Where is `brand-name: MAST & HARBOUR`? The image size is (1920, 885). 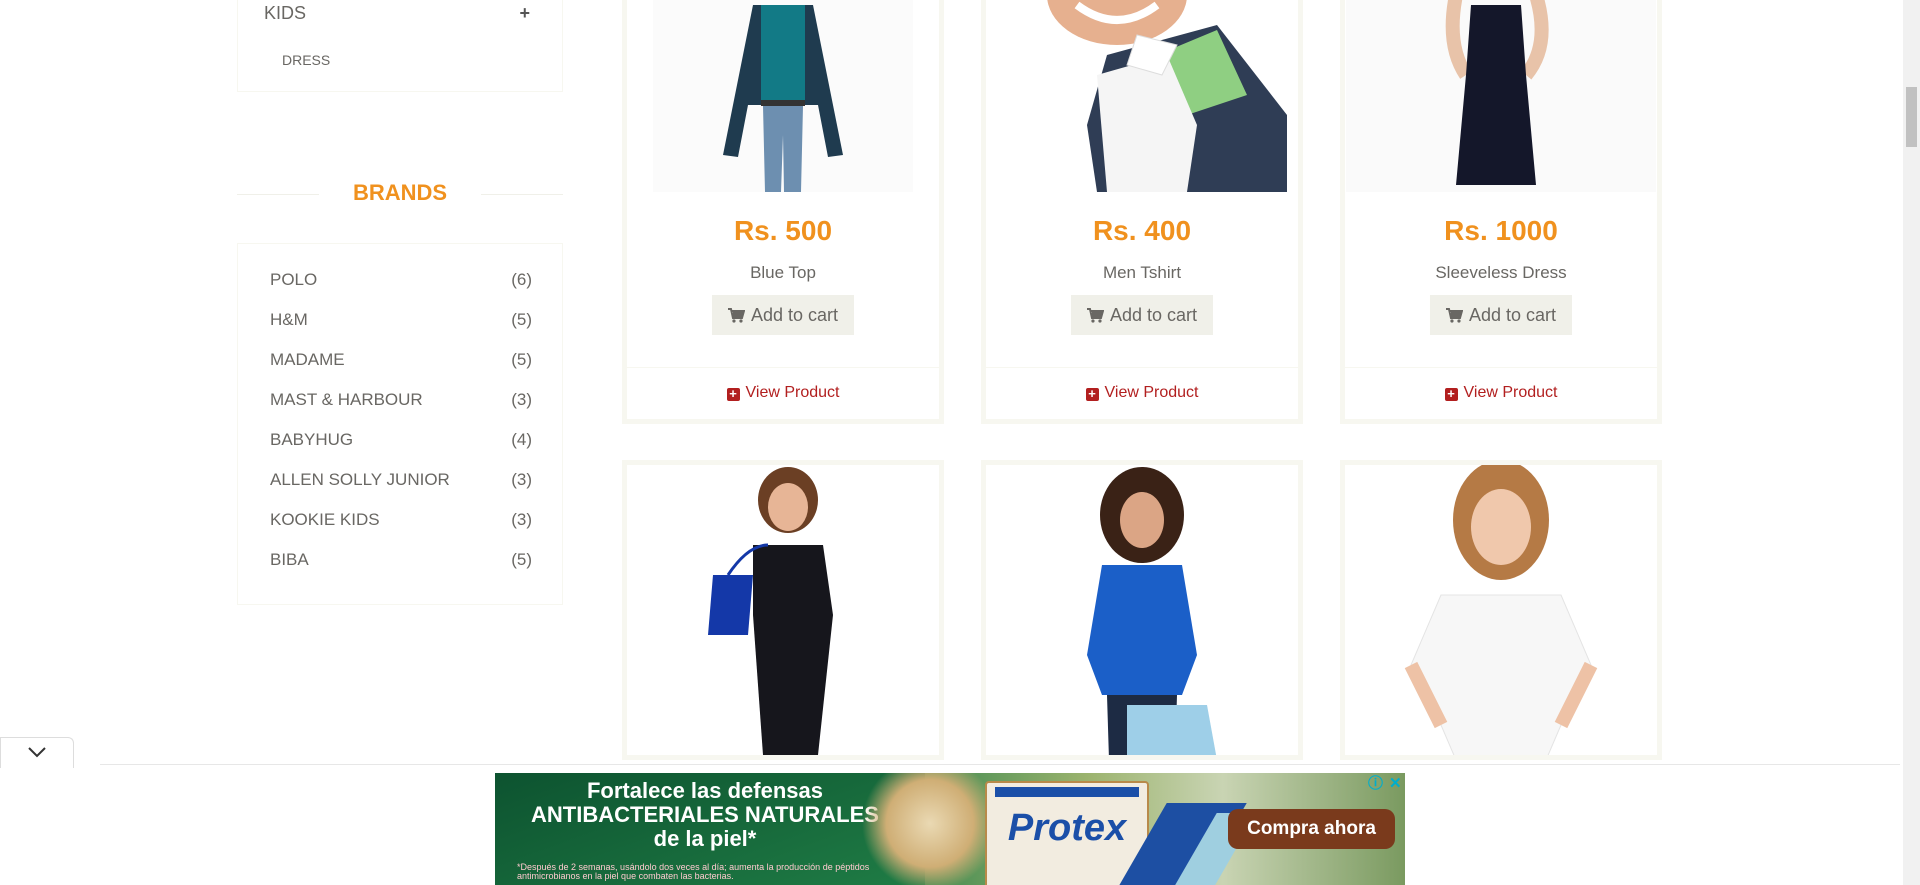
brand-name: MAST & HARBOUR is located at coordinates (346, 400).